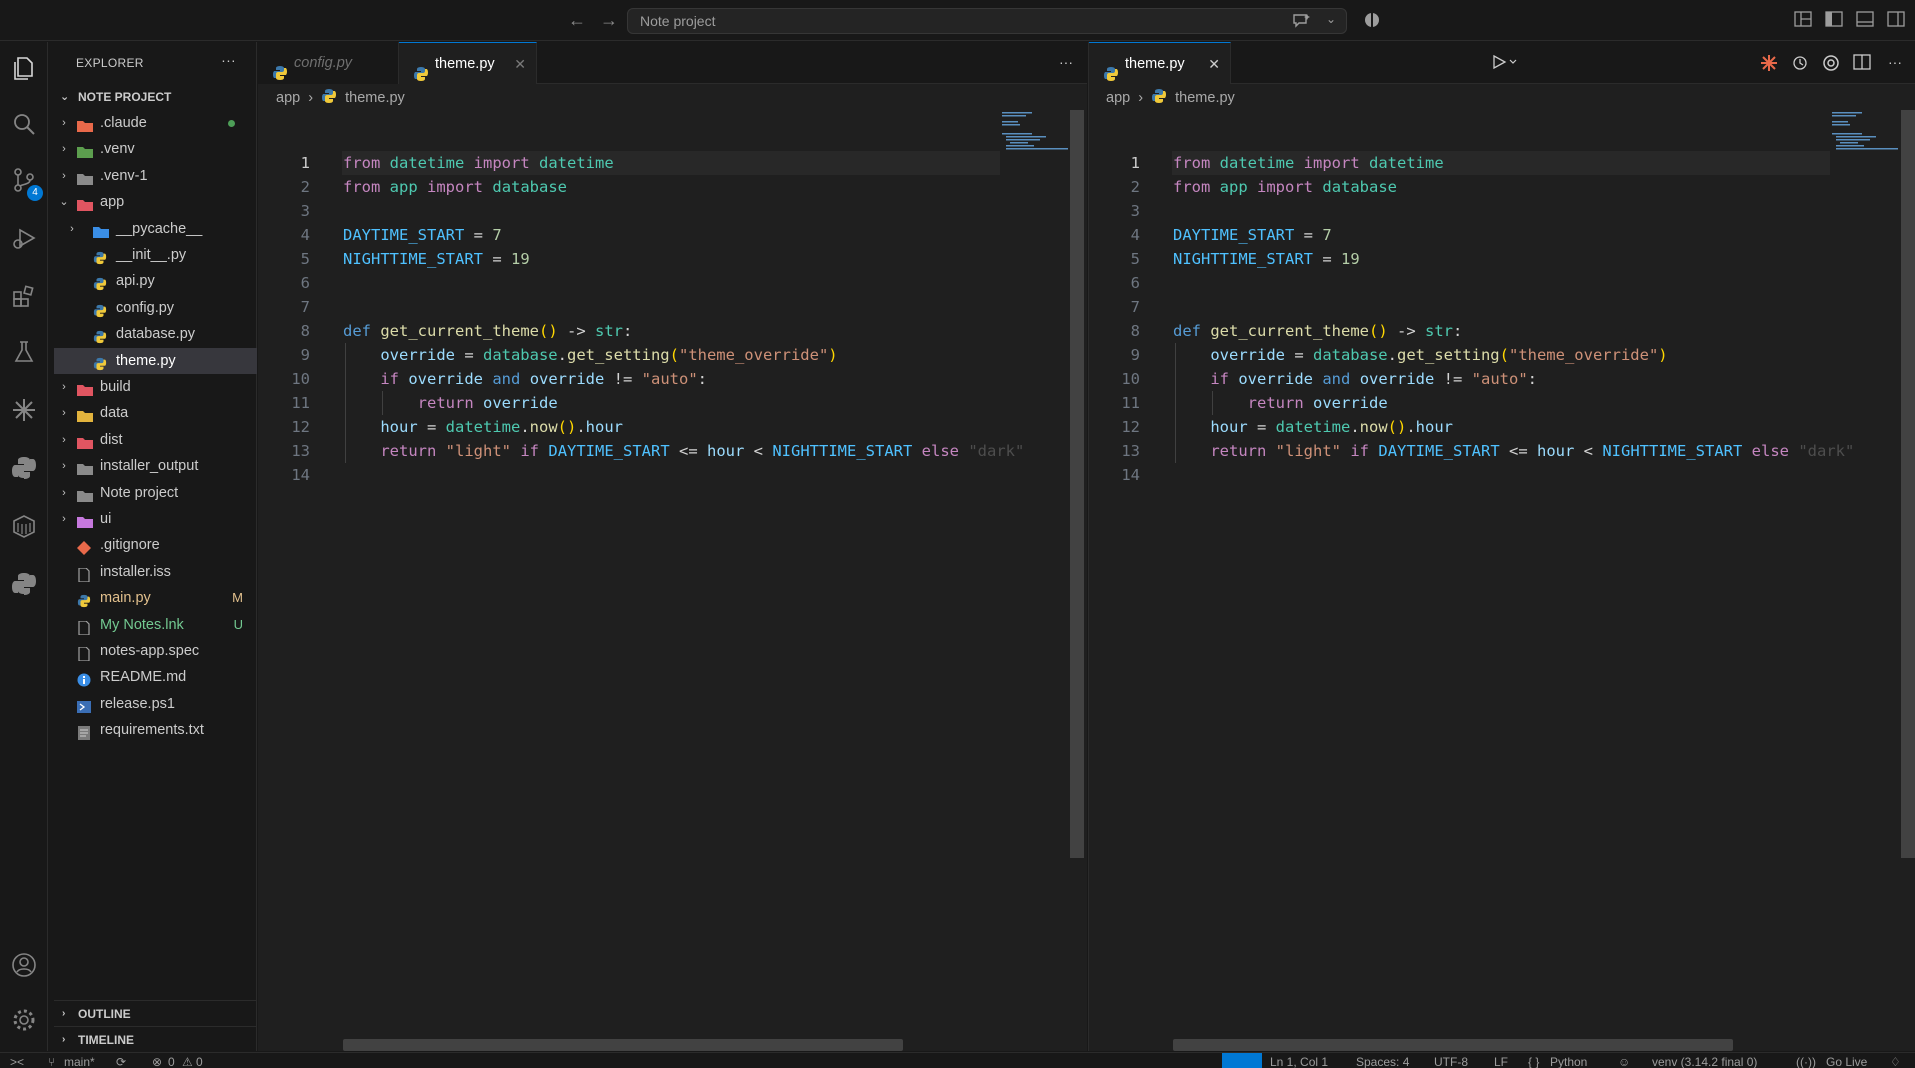 The width and height of the screenshot is (1915, 1068). What do you see at coordinates (1704, 1061) in the screenshot?
I see `python-interpreter: venv (3.14.2 final 0)` at bounding box center [1704, 1061].